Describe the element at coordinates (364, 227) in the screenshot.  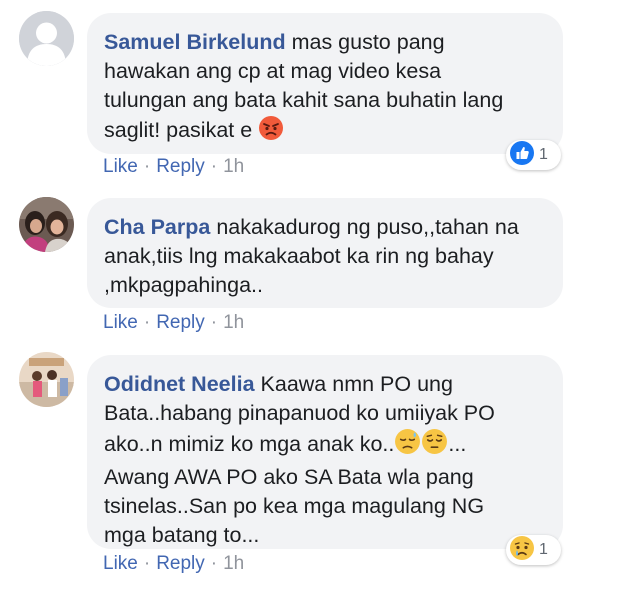
I see `comment-text: nakakadurog ng puso,,tahan na` at that location.